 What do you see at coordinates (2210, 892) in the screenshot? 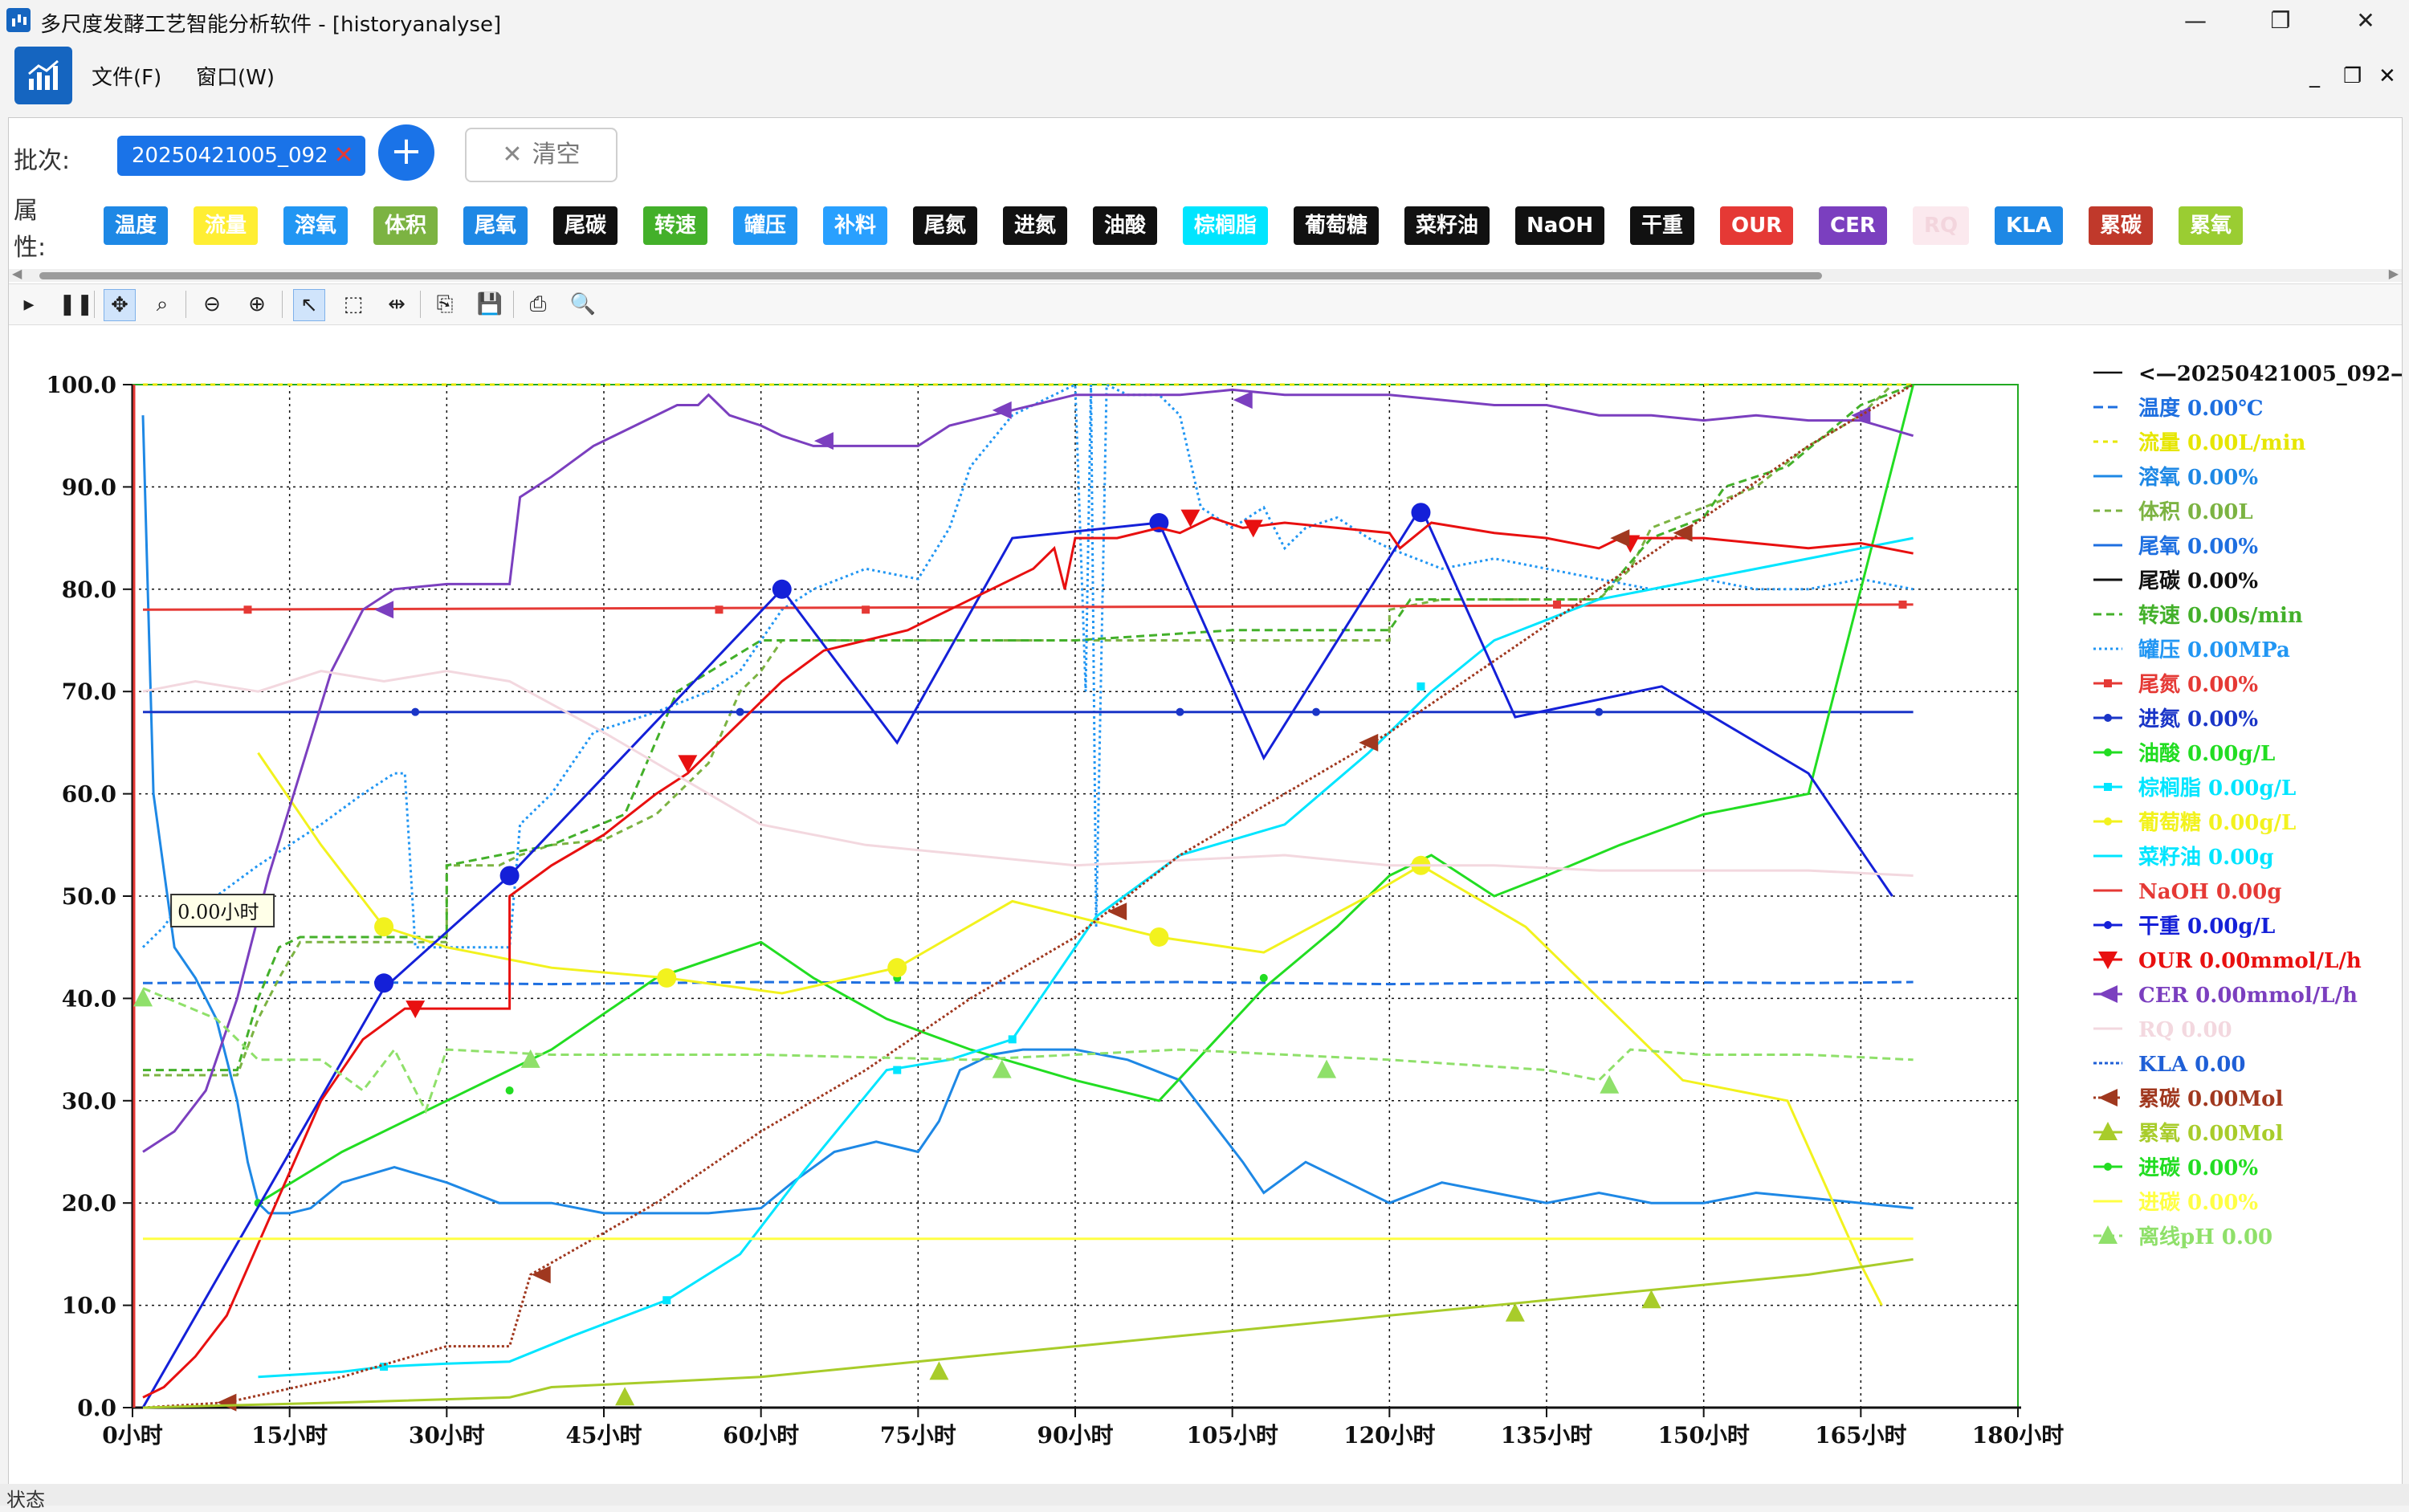
I see `legend-label: NaOH 0.00g` at bounding box center [2210, 892].